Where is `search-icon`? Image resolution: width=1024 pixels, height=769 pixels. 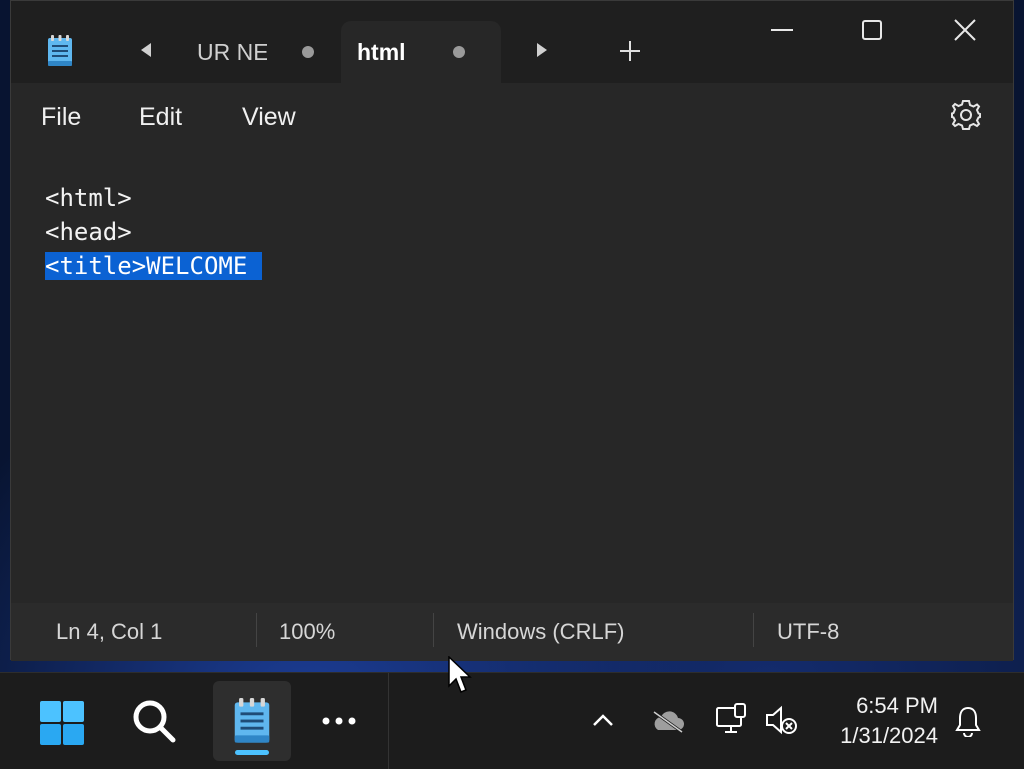 search-icon is located at coordinates (154, 721).